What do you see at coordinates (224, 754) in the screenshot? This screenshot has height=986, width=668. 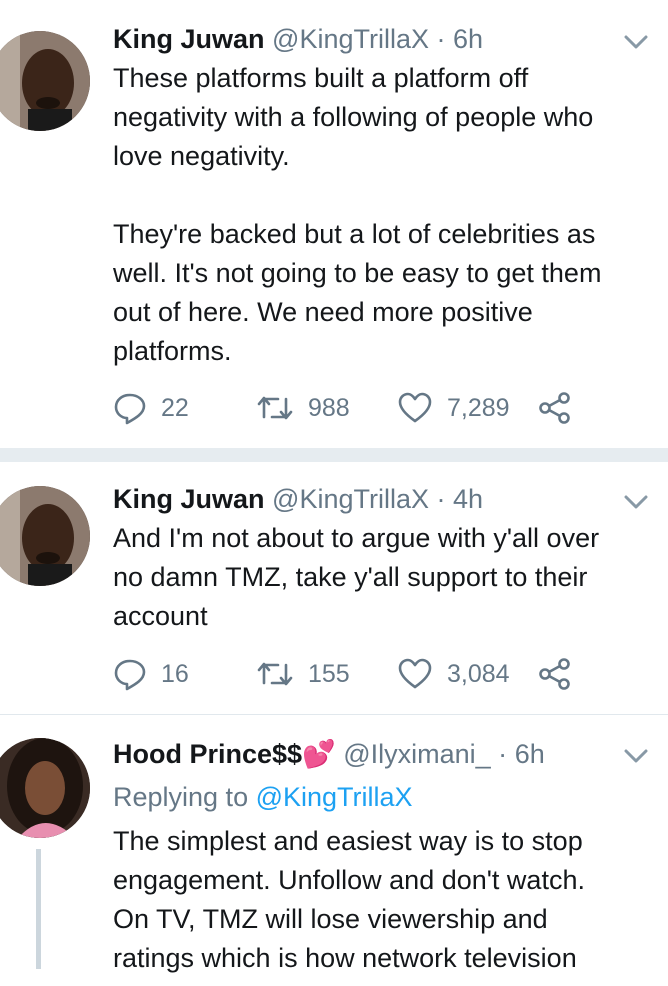 I see `author-name: Hood Prince$$💕` at bounding box center [224, 754].